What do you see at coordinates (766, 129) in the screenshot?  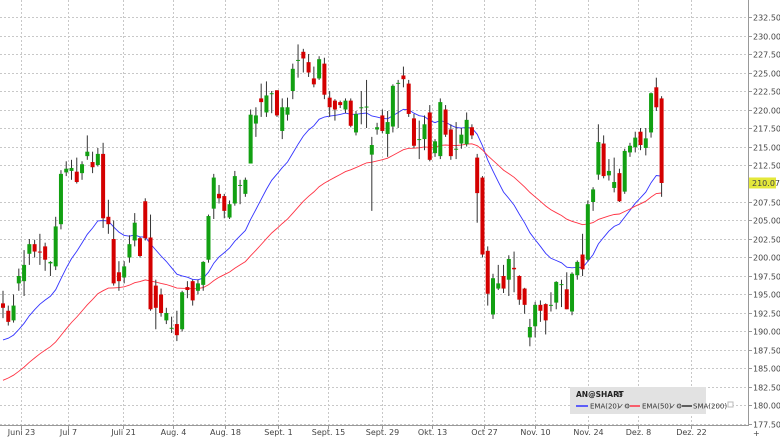 I see `y-tick-label: 217.50` at bounding box center [766, 129].